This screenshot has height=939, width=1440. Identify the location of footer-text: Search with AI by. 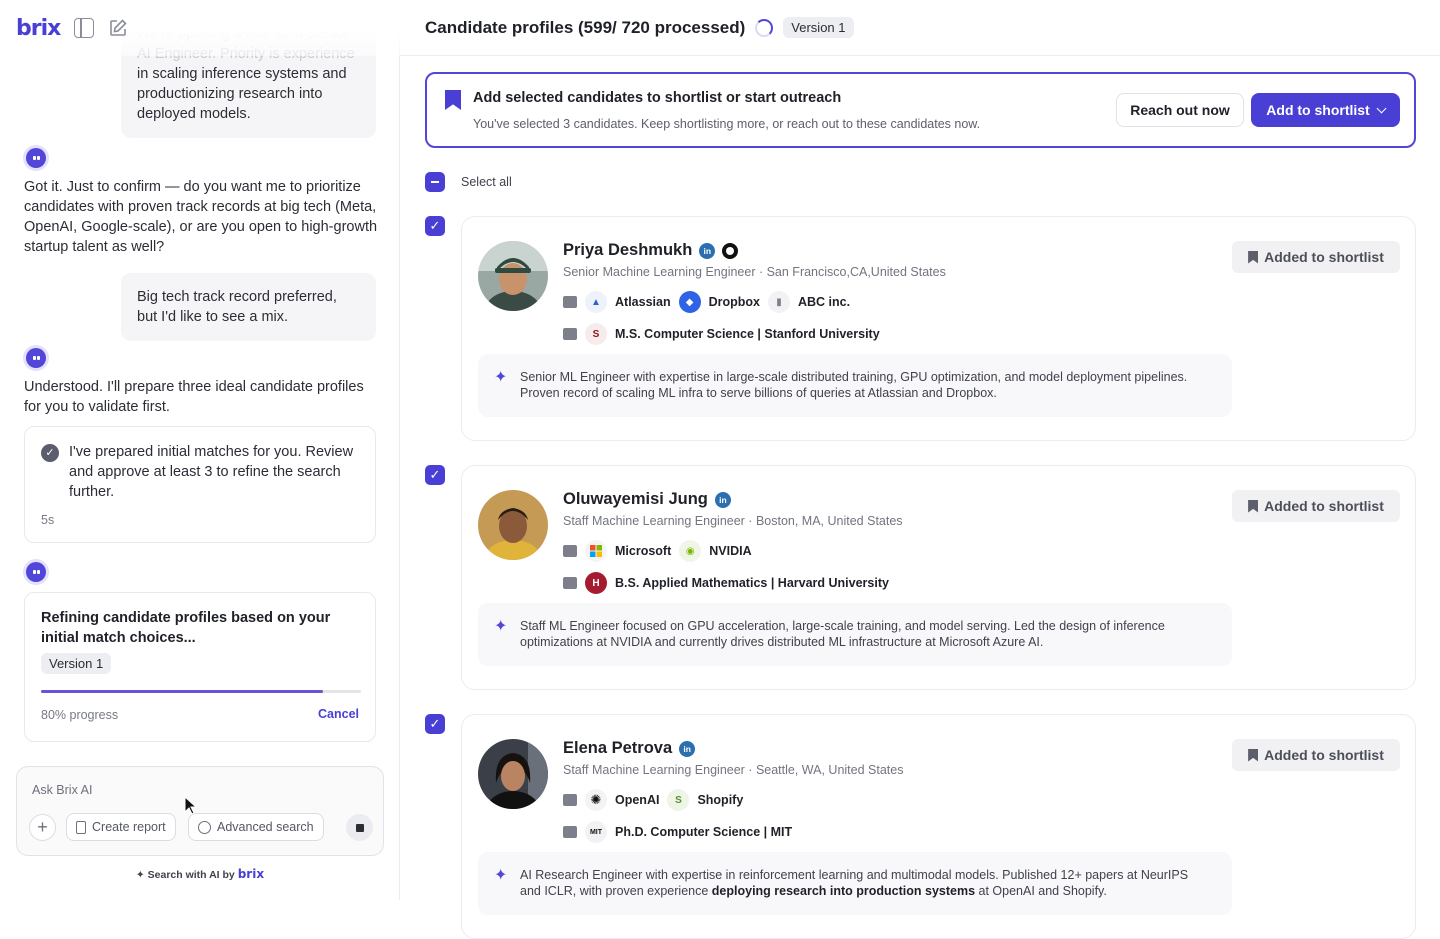
(191, 875).